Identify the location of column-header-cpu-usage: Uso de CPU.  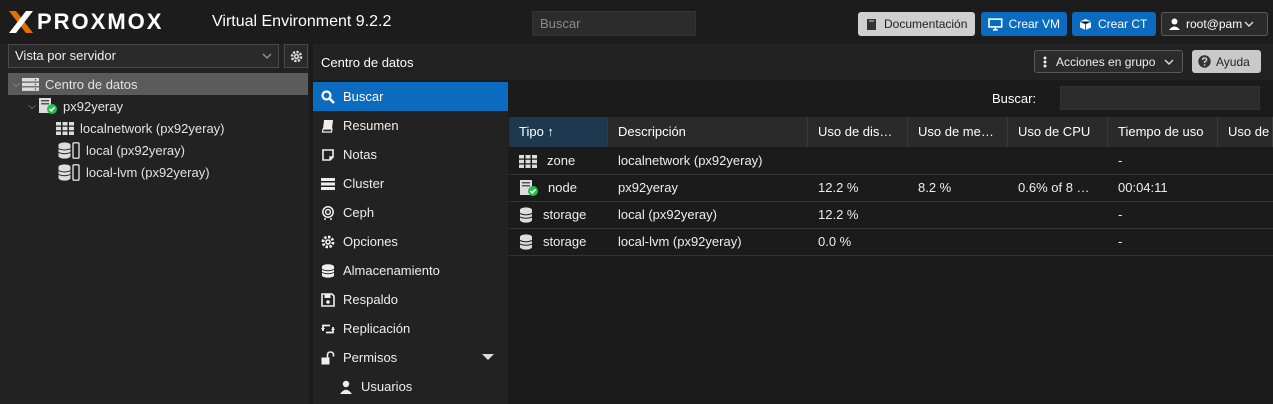
(1058, 132).